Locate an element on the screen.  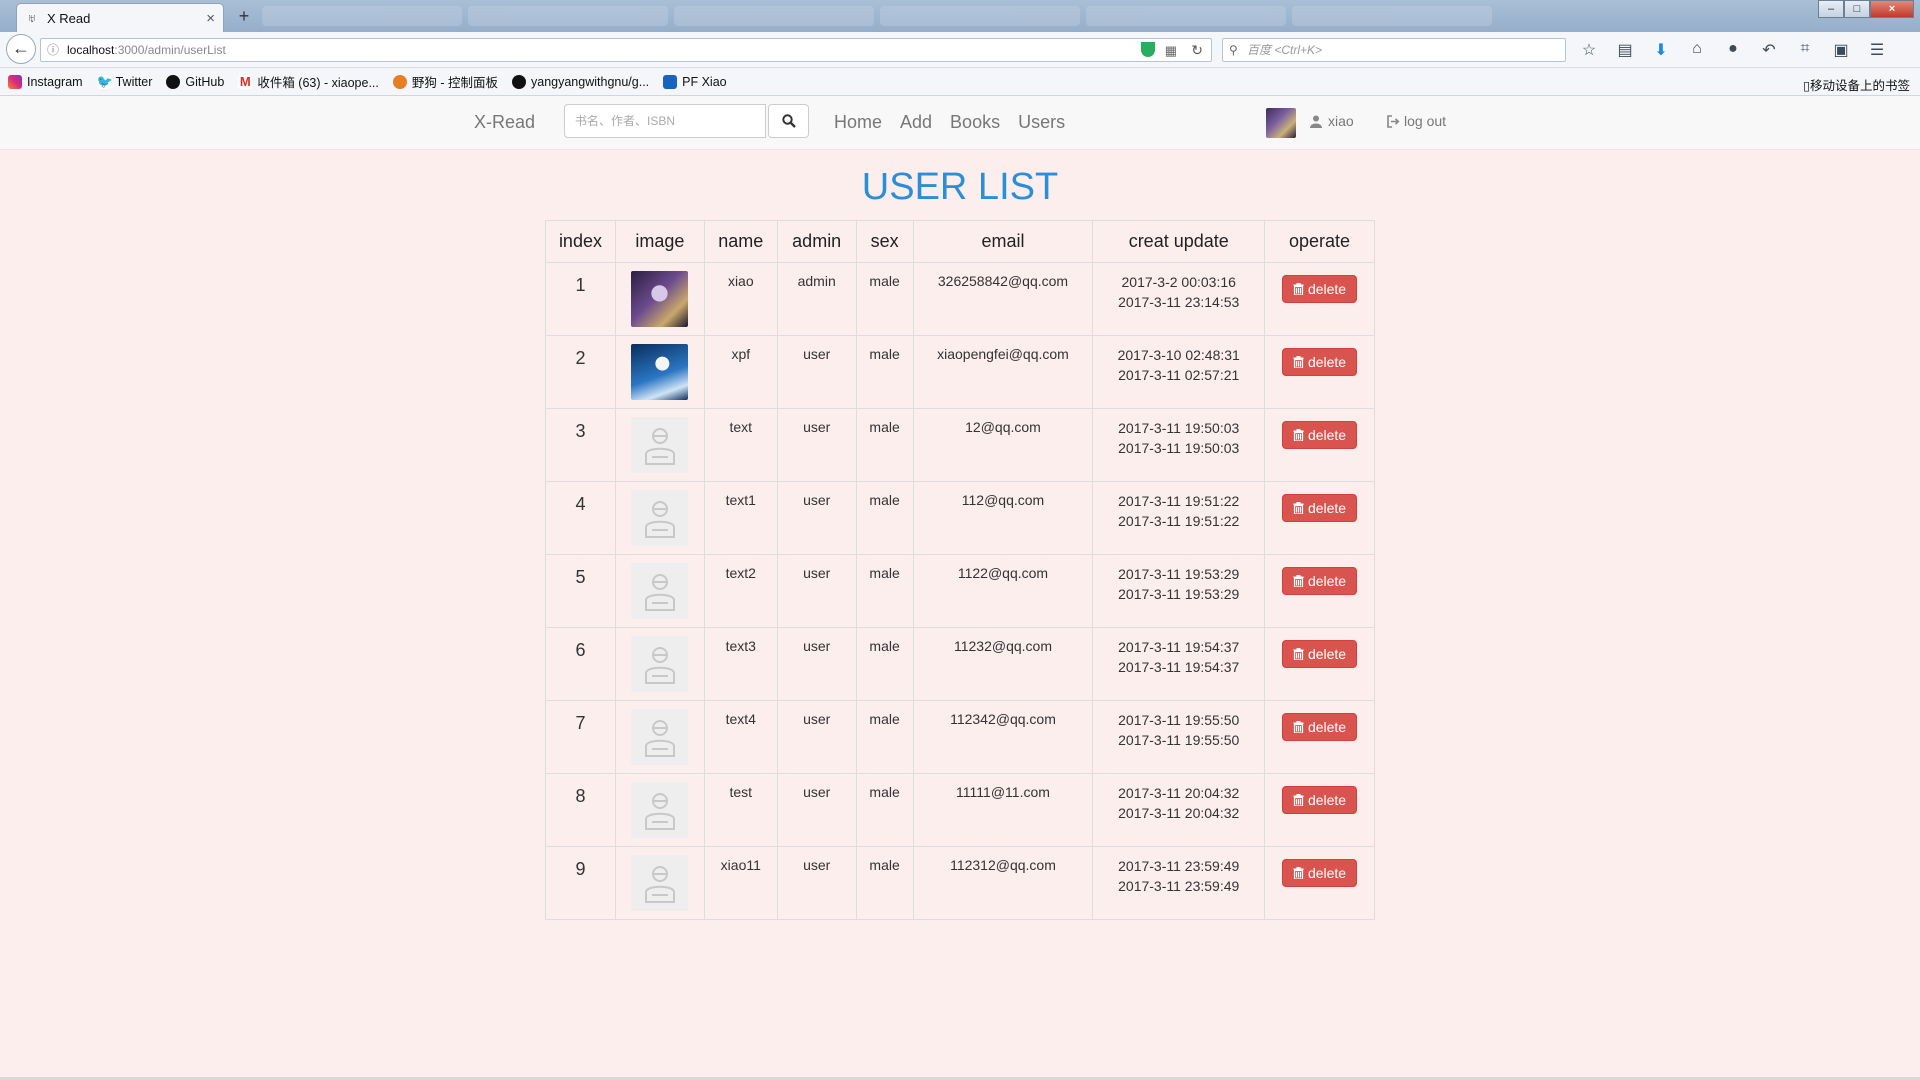
row-name: text1 is located at coordinates (740, 518).